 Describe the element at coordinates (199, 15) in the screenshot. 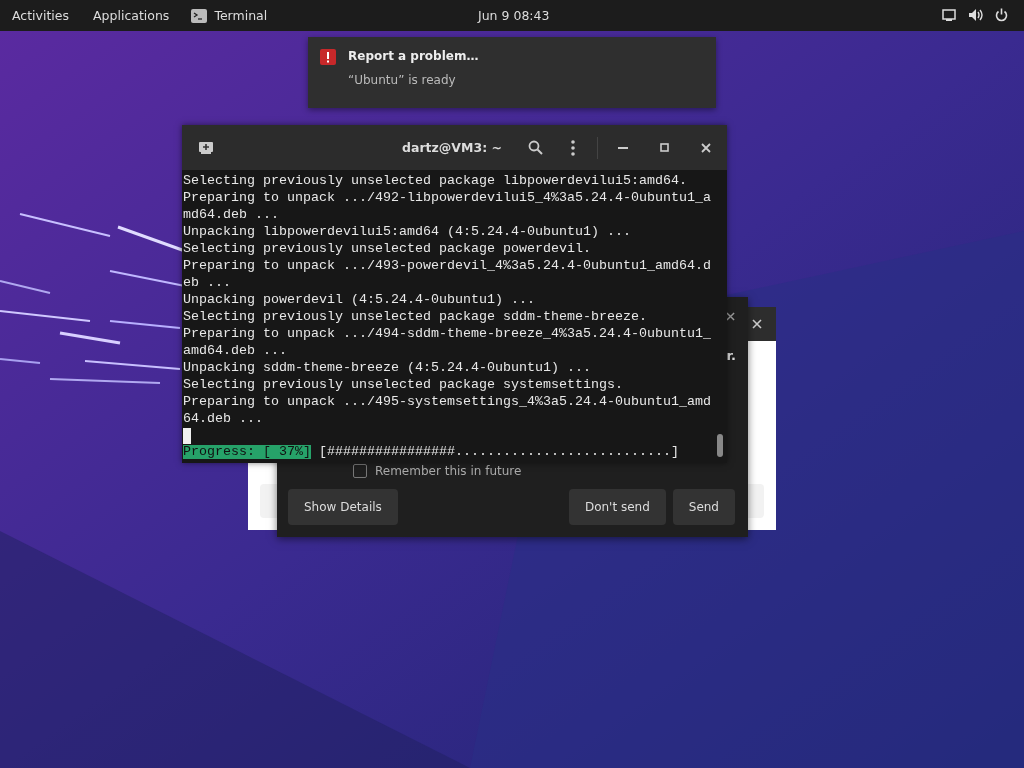

I see `terminal-icon` at that location.